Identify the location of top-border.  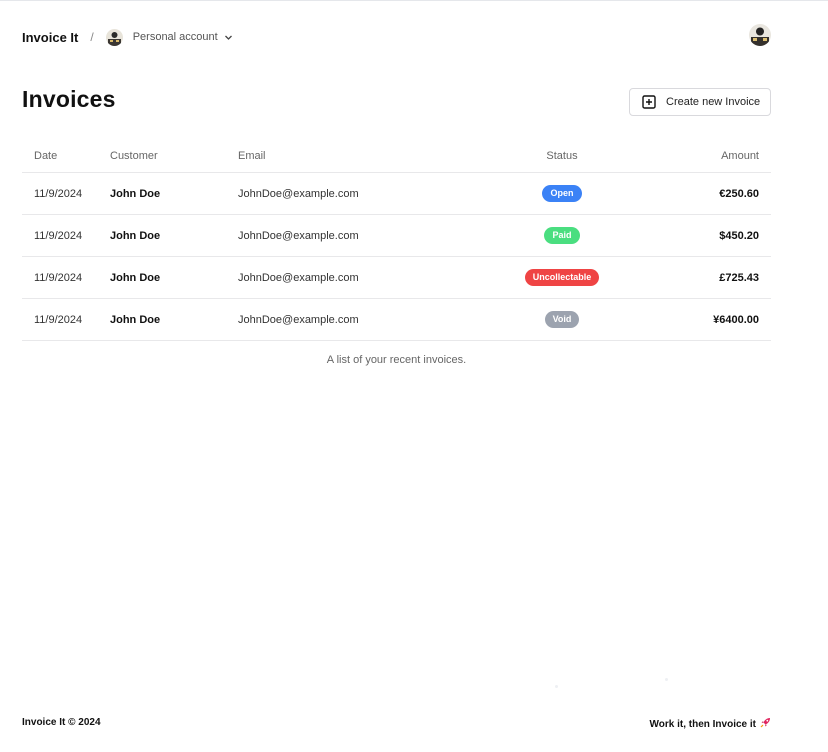
(414, 0).